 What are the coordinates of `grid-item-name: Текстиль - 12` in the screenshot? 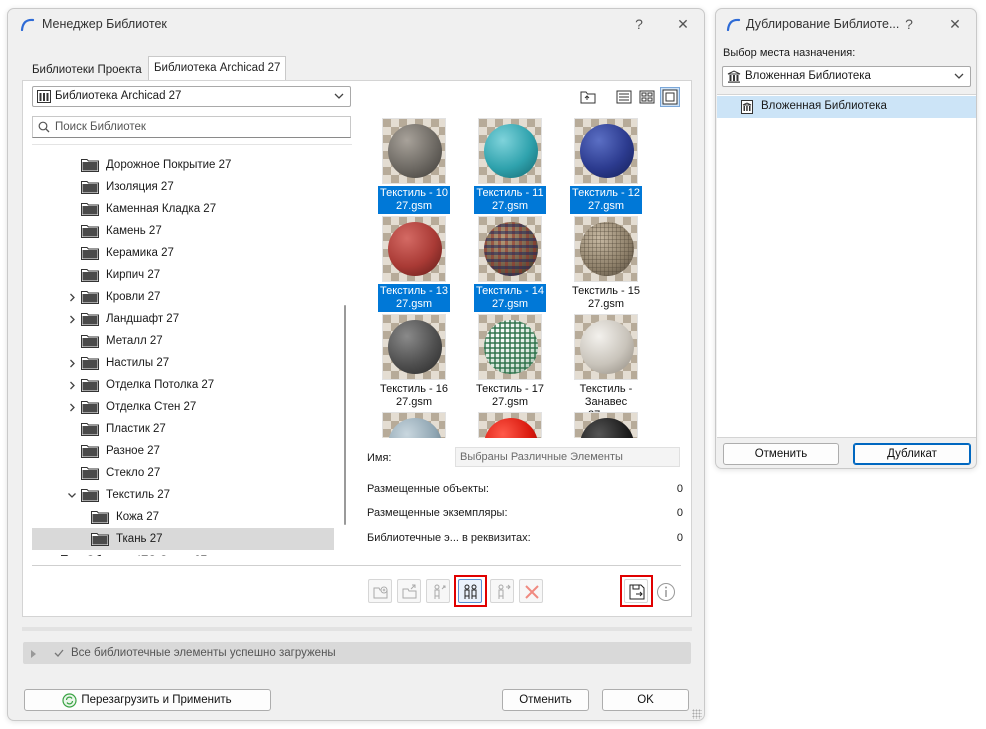 It's located at (606, 193).